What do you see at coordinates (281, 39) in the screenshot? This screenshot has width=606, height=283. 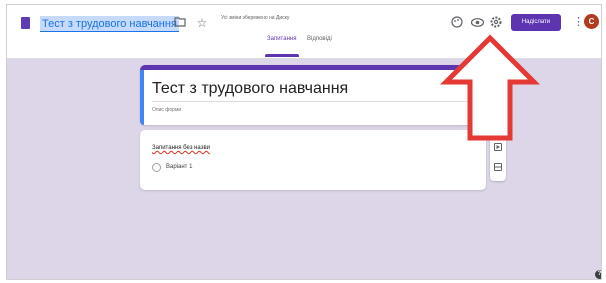 I see `tab-questions: Запитання` at bounding box center [281, 39].